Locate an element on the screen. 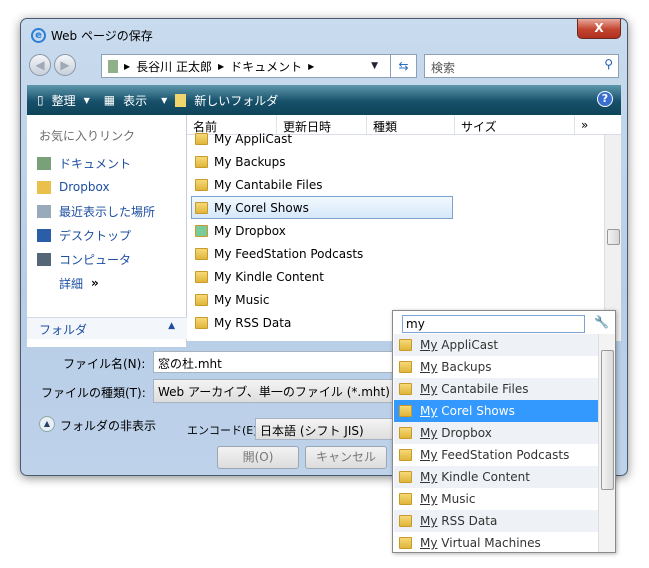  wrench-icon: 🔧 is located at coordinates (601, 322).